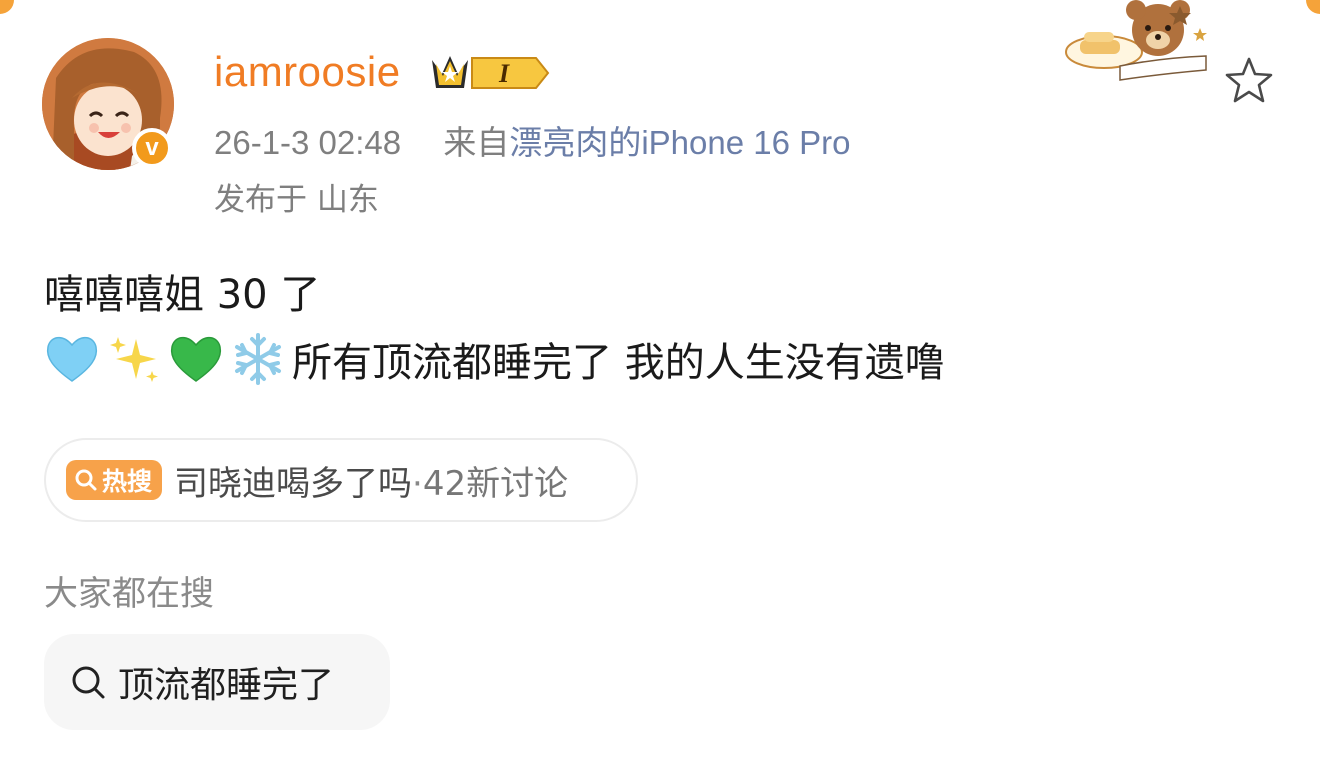  Describe the element at coordinates (489, 73) in the screenshot. I see `vip-crown-badge-icon: I` at that location.